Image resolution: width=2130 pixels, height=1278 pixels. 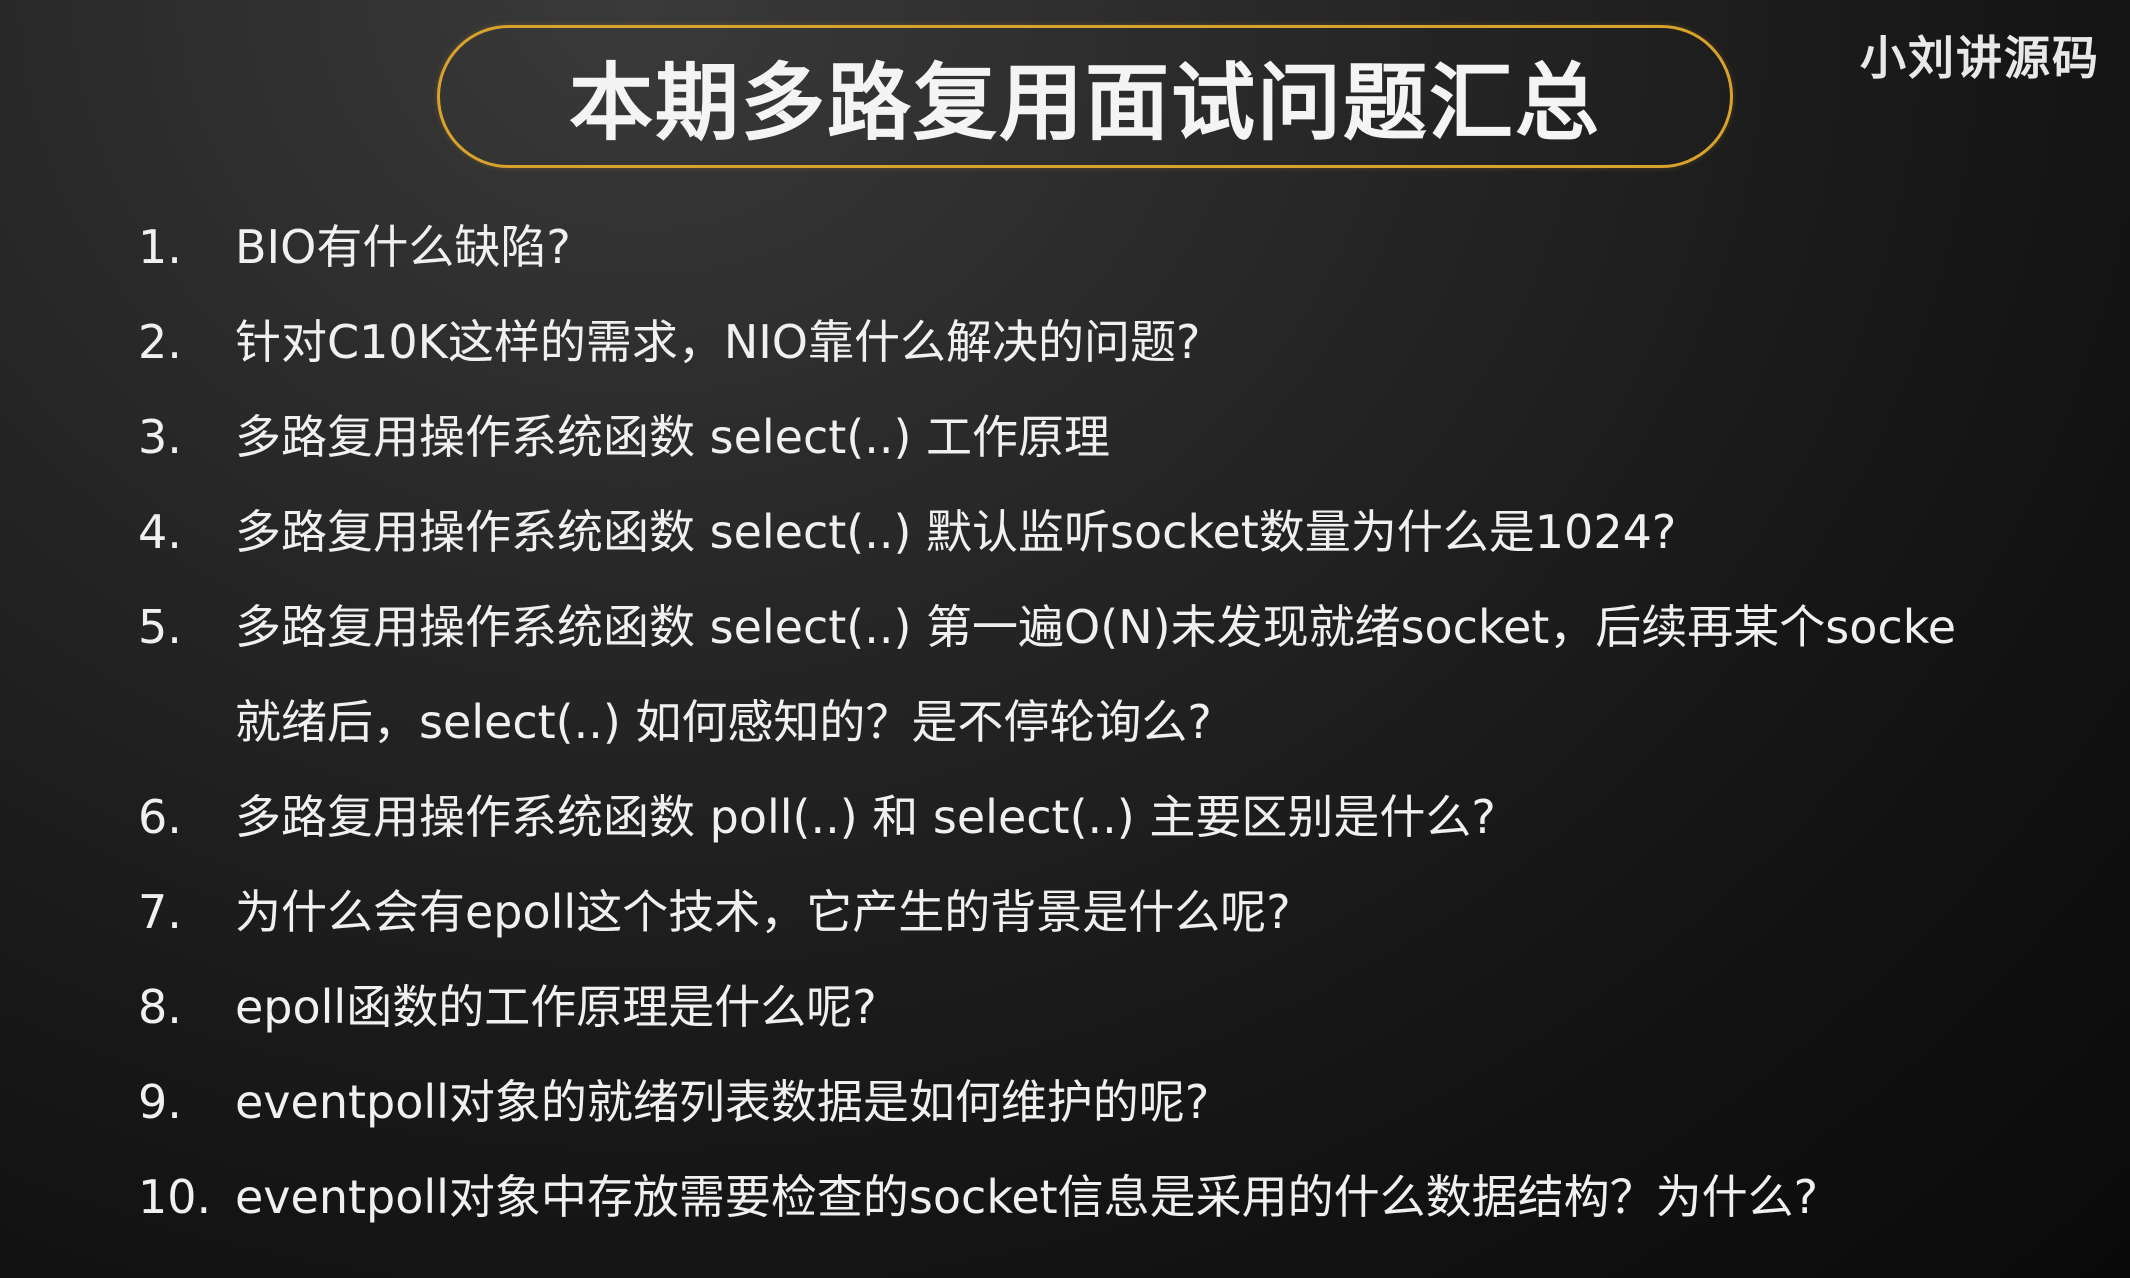 I want to click on question-line: epoll函数的工作原理是什么呢?, so click(x=556, y=1007).